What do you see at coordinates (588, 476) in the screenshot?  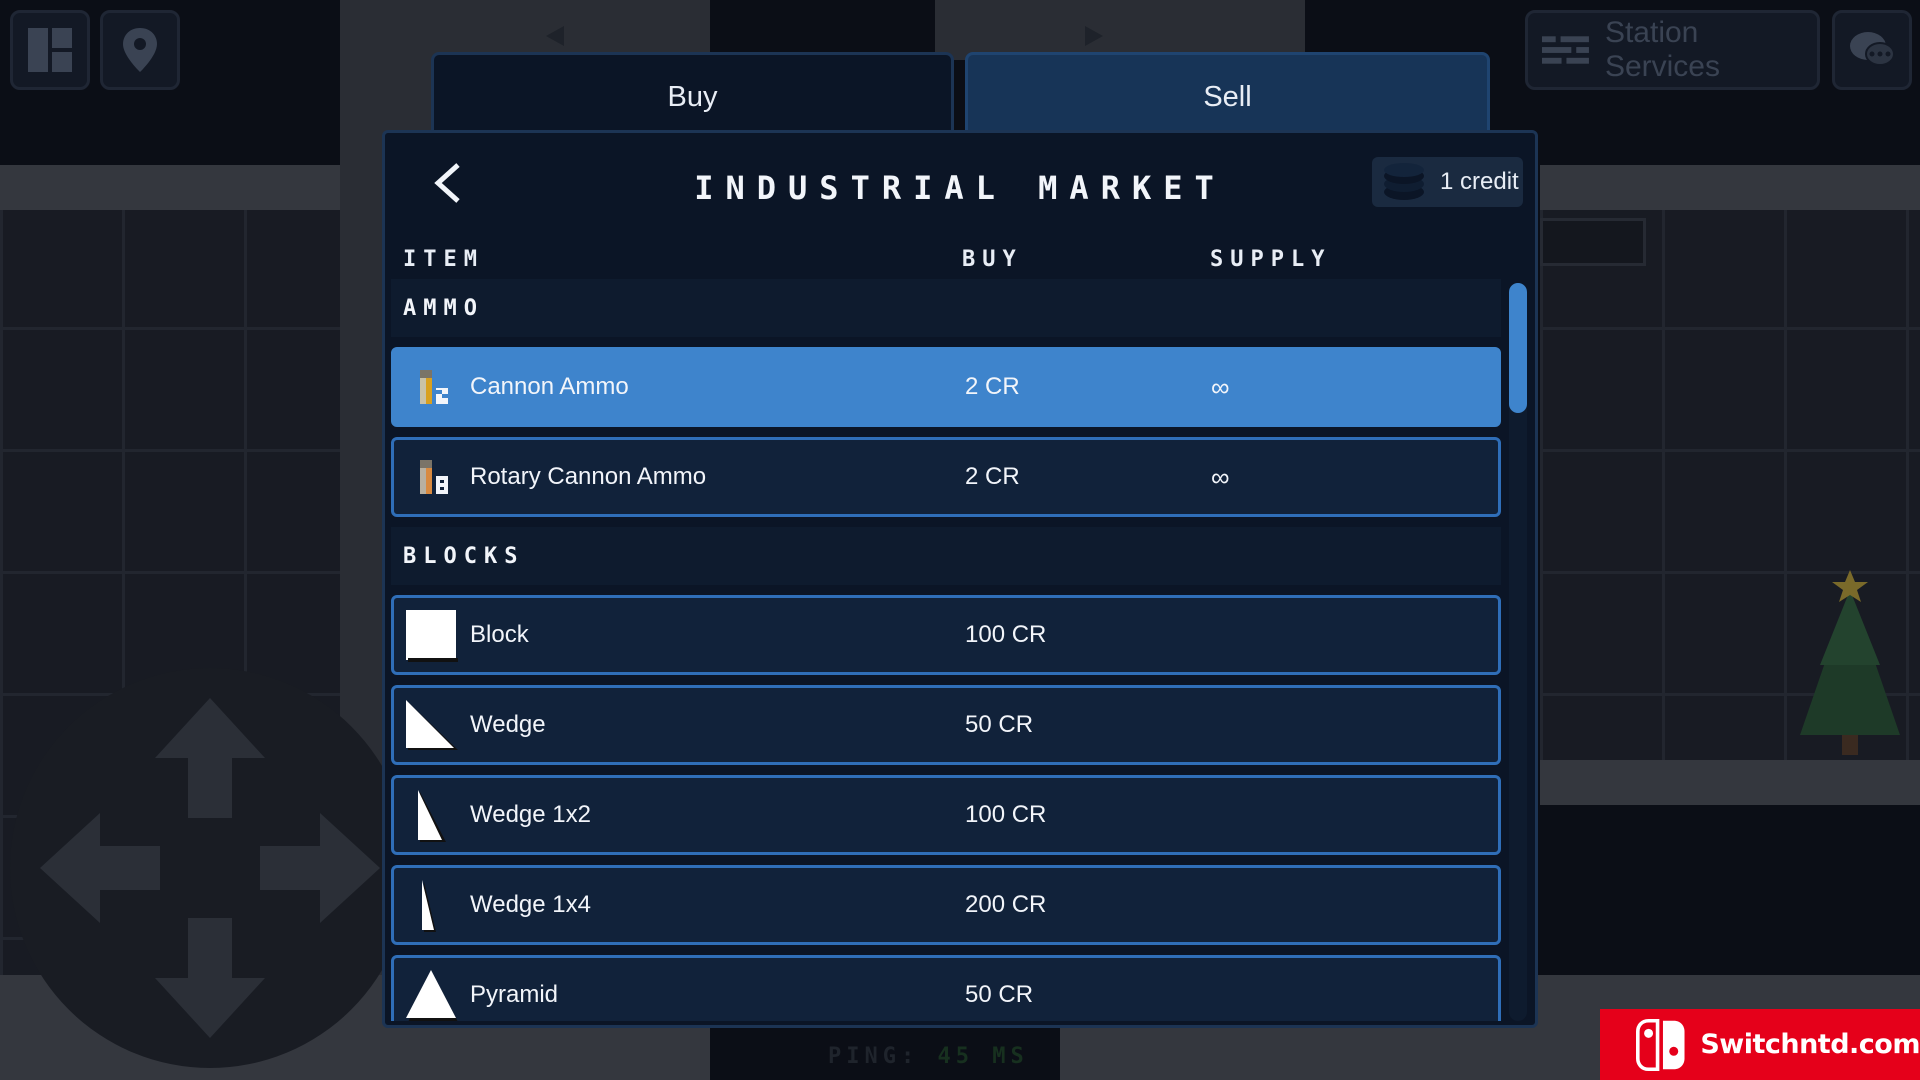 I see `item-name: Rotary Cannon Ammo` at bounding box center [588, 476].